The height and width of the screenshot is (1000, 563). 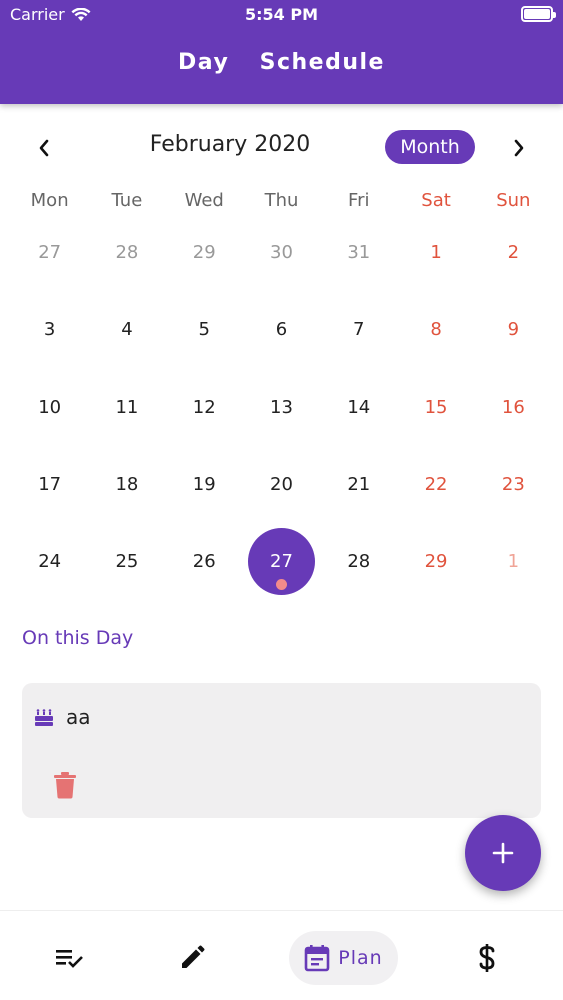 I want to click on calendar-day: 25, so click(x=126, y=561).